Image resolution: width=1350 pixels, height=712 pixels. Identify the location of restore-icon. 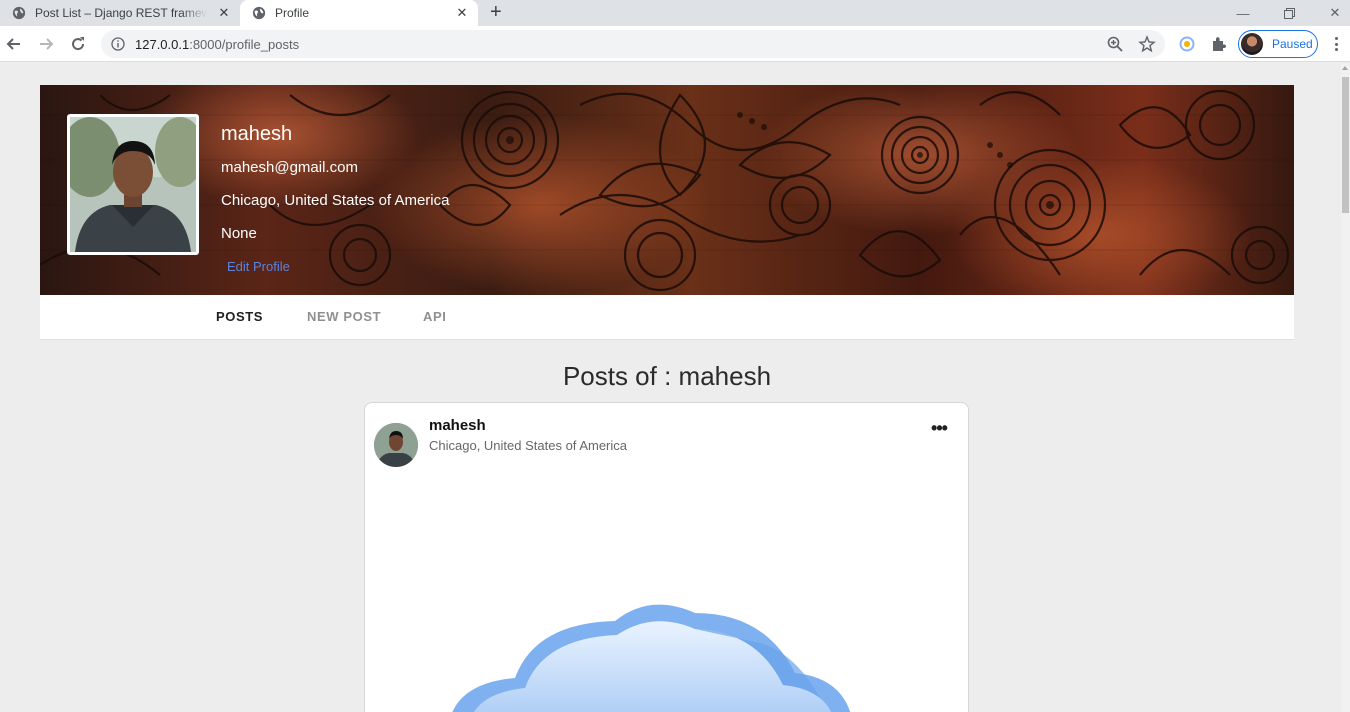
(1289, 13).